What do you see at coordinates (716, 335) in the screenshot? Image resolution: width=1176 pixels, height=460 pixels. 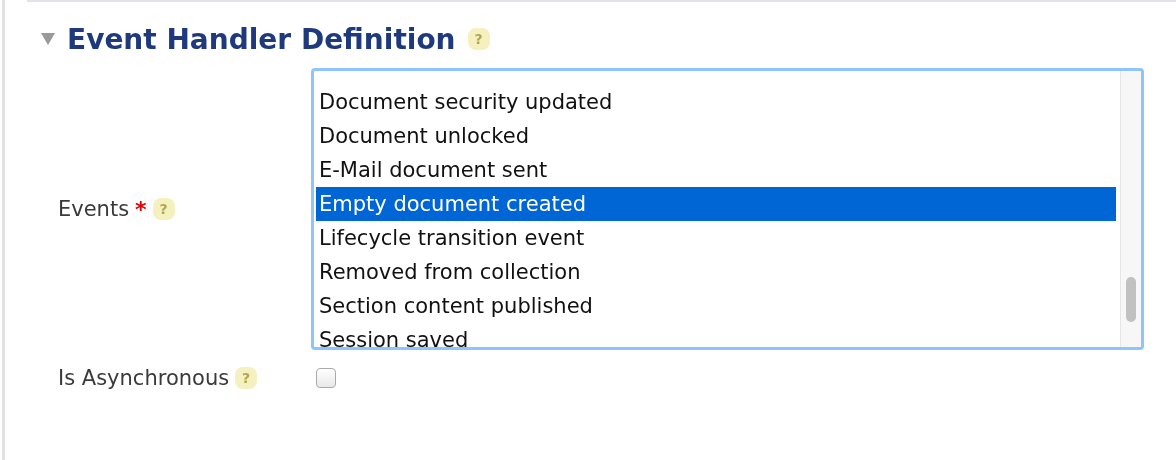 I see `list-option: Session saved` at bounding box center [716, 335].